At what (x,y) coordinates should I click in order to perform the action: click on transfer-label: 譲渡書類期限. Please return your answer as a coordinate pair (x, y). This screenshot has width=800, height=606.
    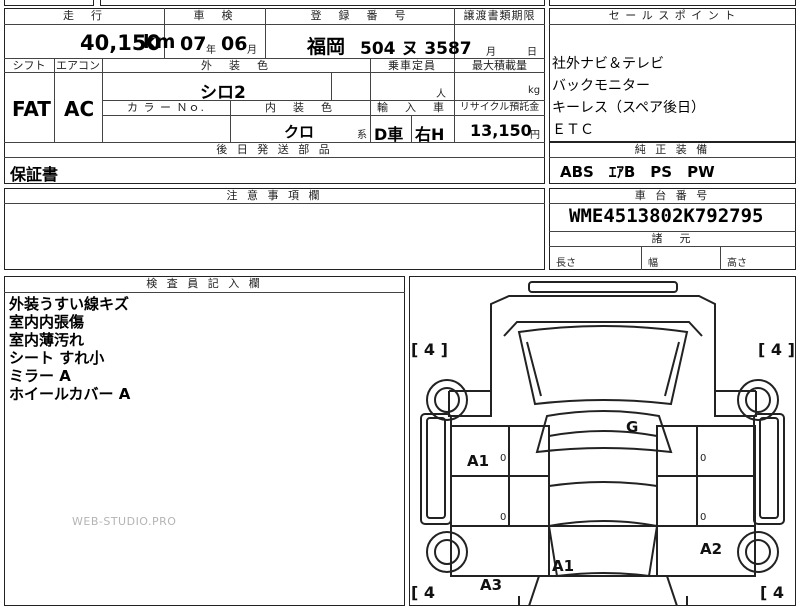
    Looking at the image, I should click on (499, 15).